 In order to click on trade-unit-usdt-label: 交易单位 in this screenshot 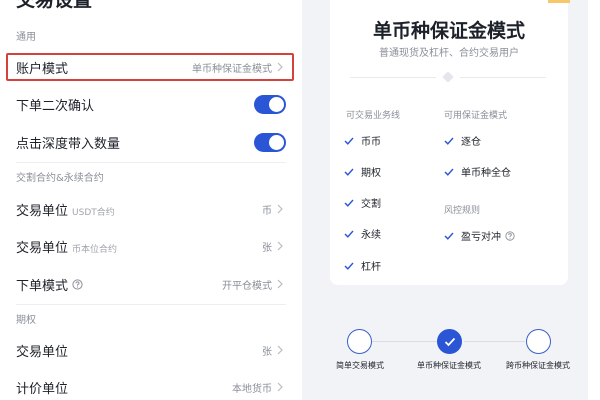, I will do `click(42, 211)`.